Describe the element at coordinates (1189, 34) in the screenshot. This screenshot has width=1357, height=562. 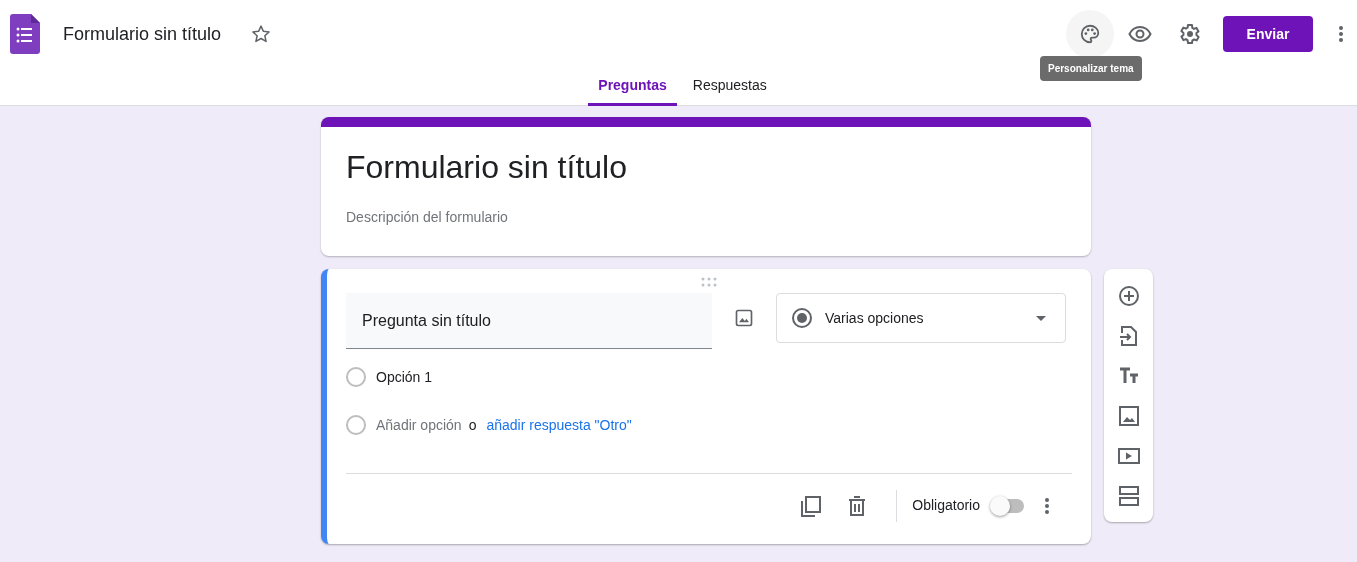
I see `settings-icon` at that location.